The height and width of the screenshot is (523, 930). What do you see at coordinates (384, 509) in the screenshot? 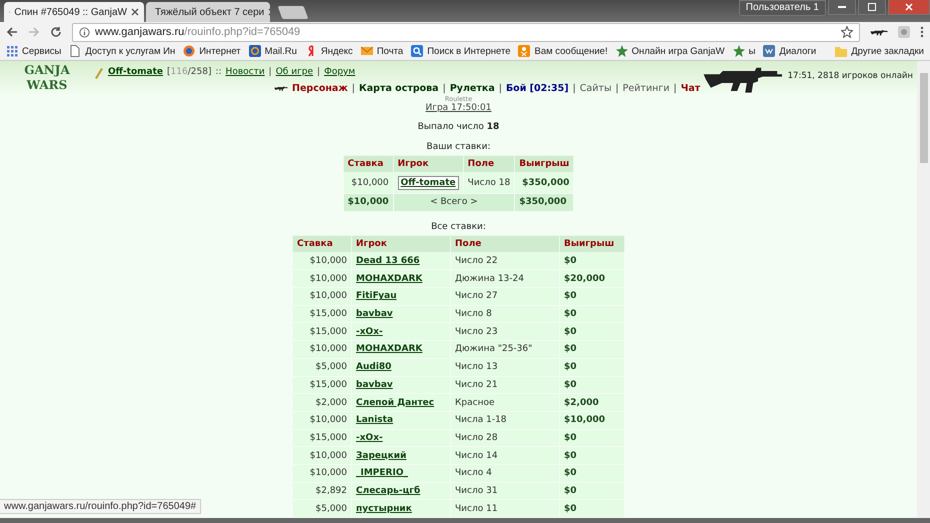
I see `player-link: пустырник` at bounding box center [384, 509].